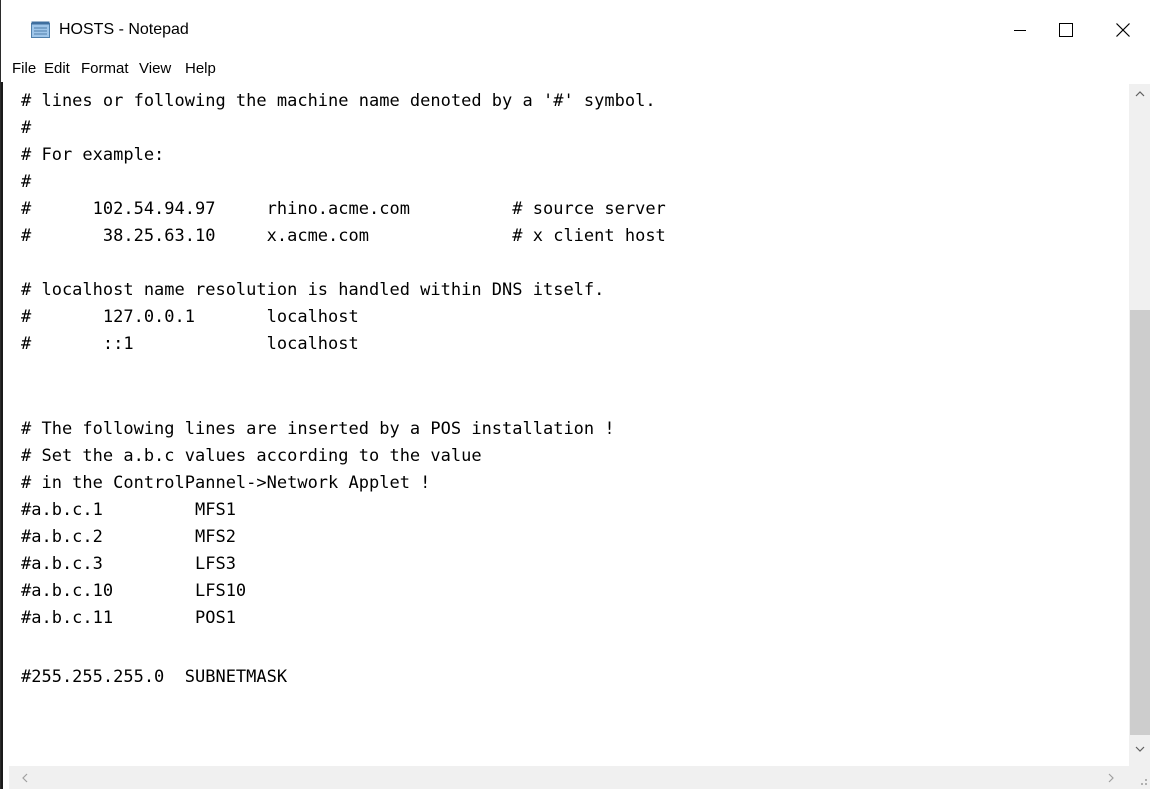 The width and height of the screenshot is (1150, 794). What do you see at coordinates (190, 317) in the screenshot?
I see `text-line: # 127.0.0.1 localhost` at bounding box center [190, 317].